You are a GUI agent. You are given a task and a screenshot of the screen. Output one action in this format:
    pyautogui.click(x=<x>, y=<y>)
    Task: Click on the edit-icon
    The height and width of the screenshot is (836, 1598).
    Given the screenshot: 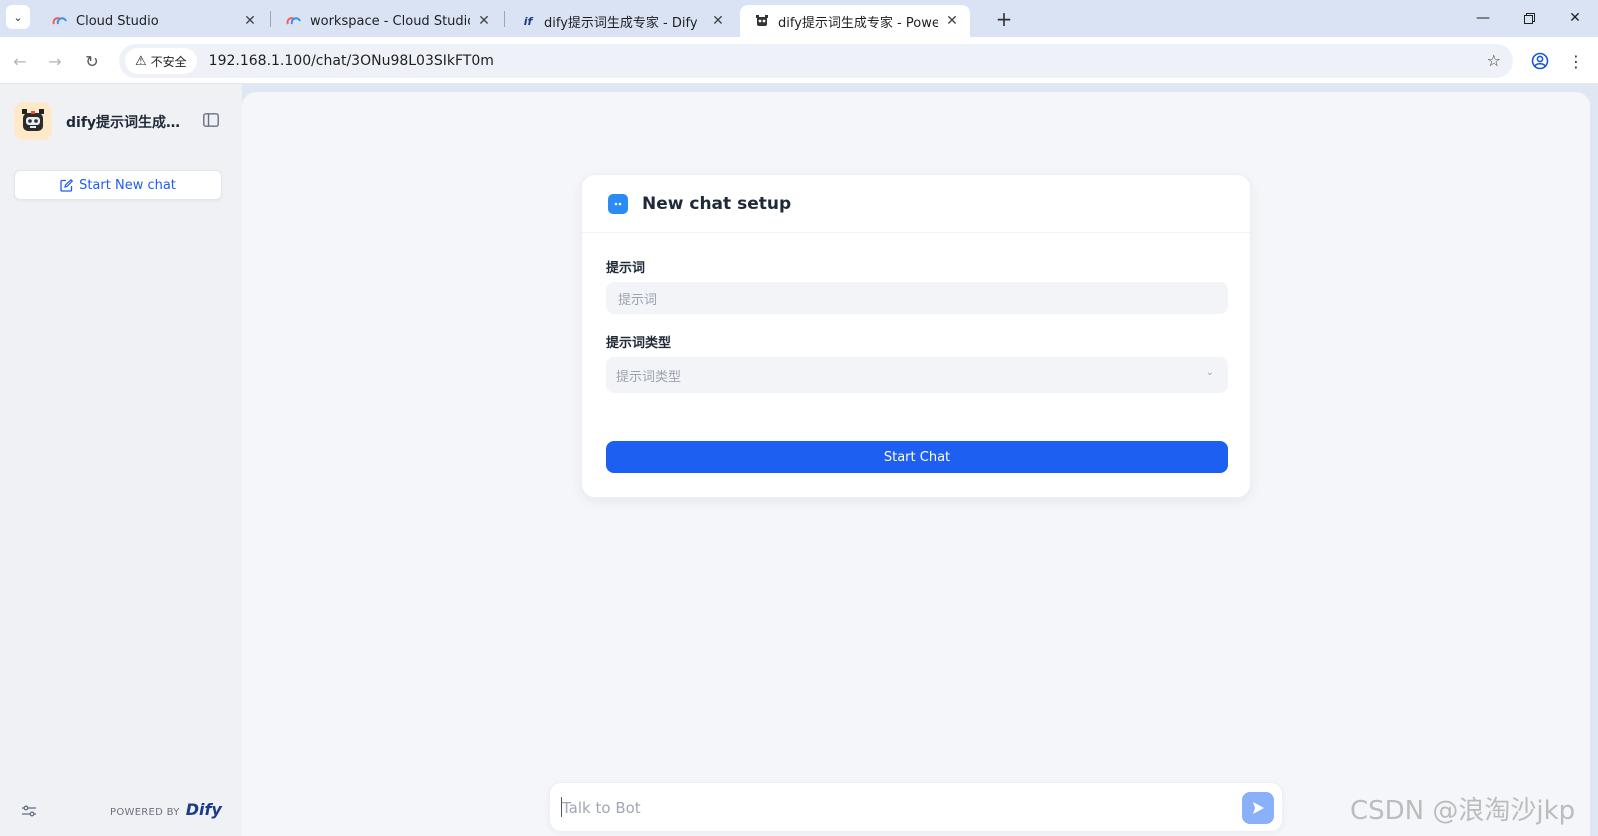 What is the action you would take?
    pyautogui.click(x=67, y=185)
    